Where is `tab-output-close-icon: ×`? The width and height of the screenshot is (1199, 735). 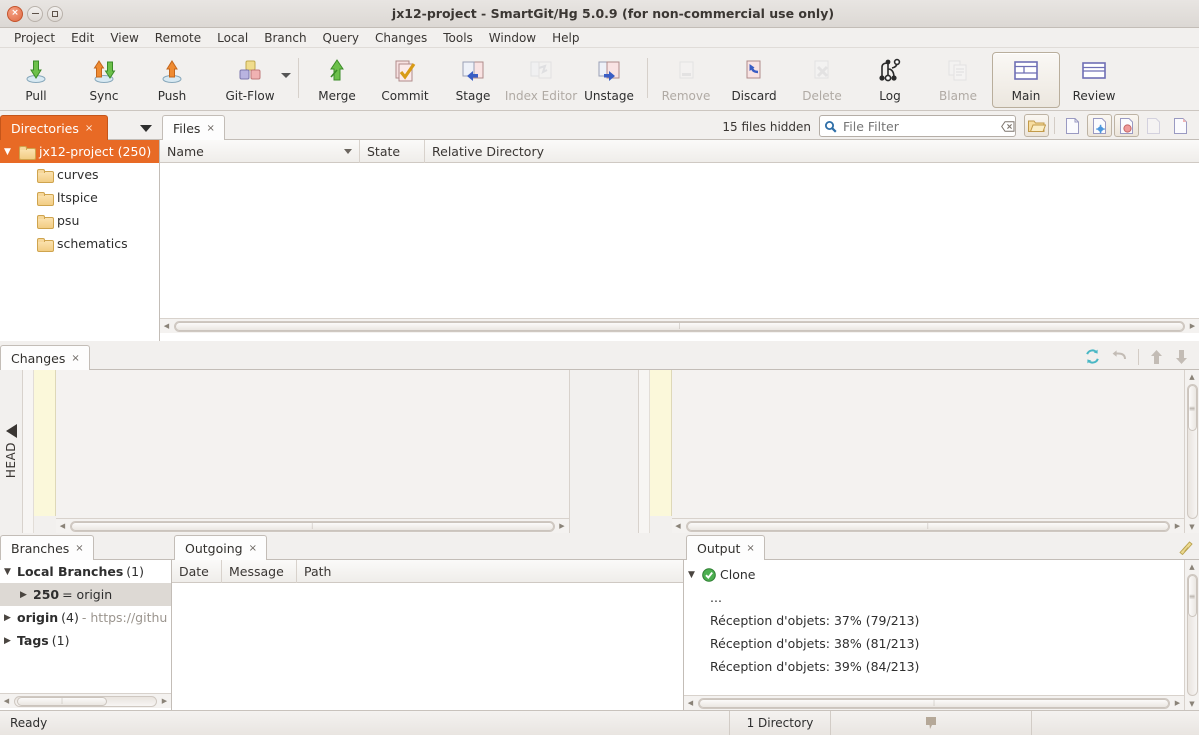 tab-output-close-icon: × is located at coordinates (750, 548).